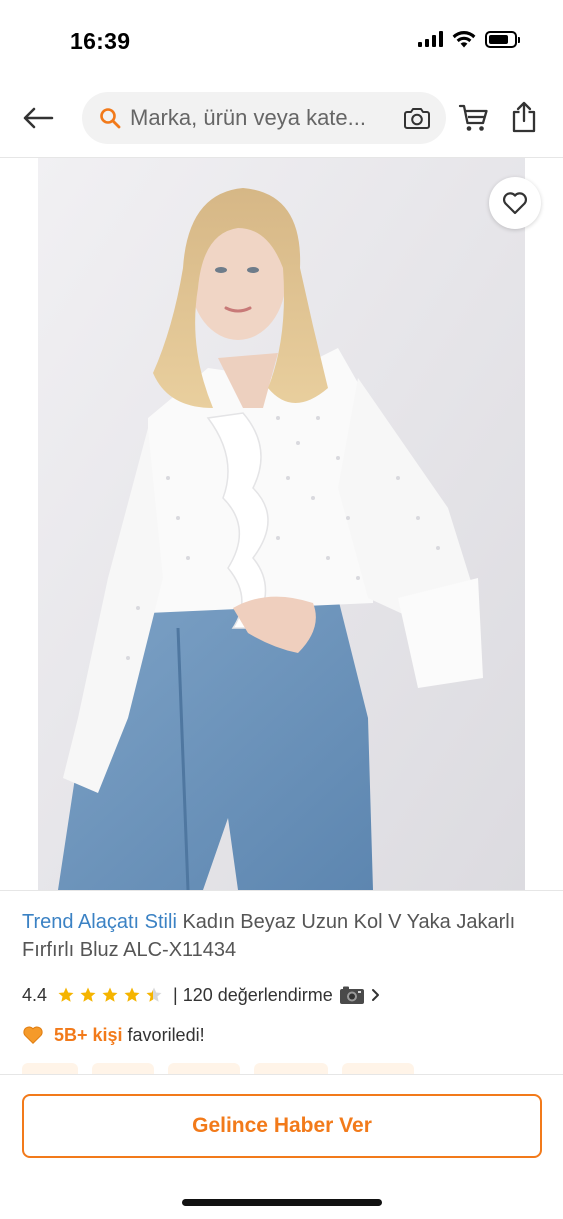 Image resolution: width=563 pixels, height=1219 pixels. I want to click on share-icon, so click(524, 117).